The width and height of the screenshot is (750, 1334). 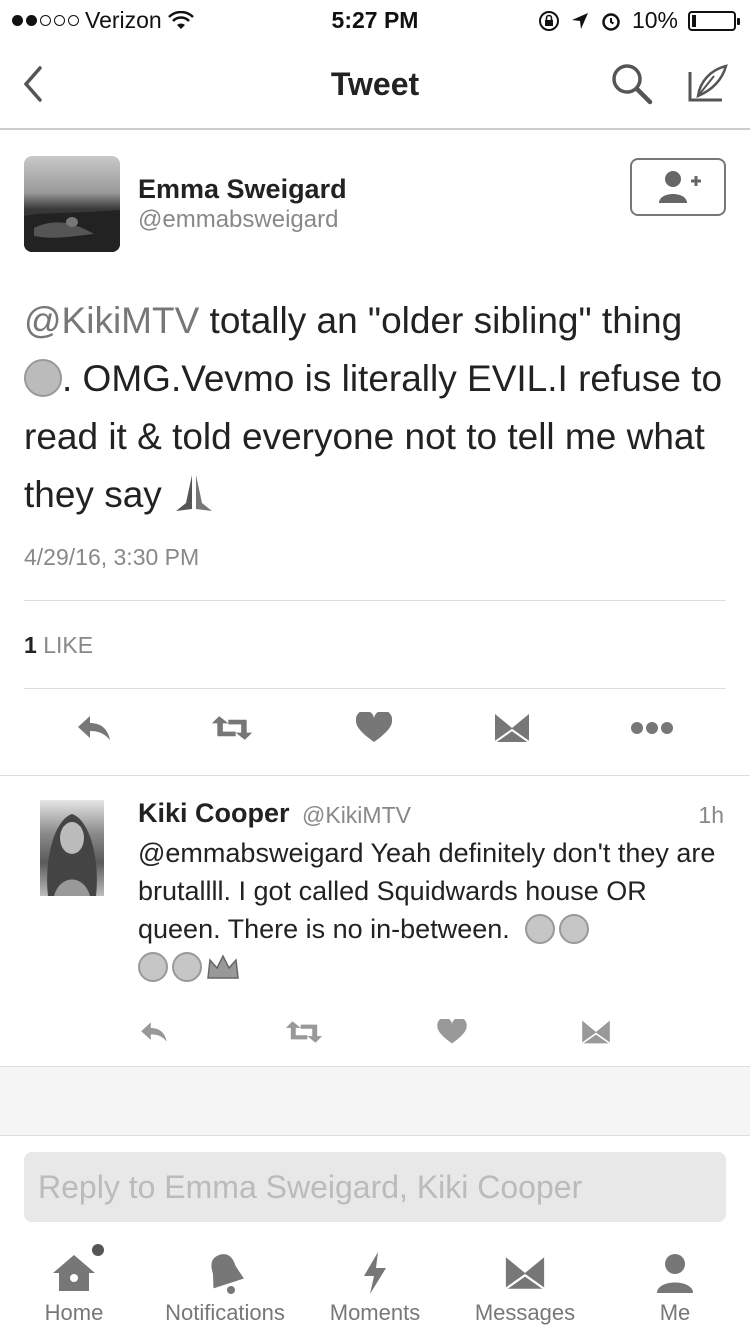 I want to click on tab-label: Me, so click(x=675, y=1312).